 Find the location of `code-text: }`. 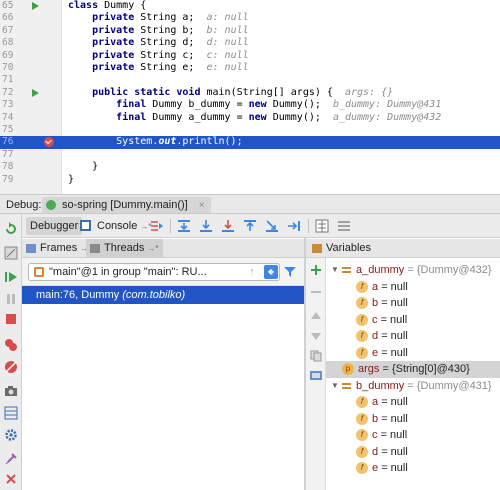

code-text: } is located at coordinates (83, 167).